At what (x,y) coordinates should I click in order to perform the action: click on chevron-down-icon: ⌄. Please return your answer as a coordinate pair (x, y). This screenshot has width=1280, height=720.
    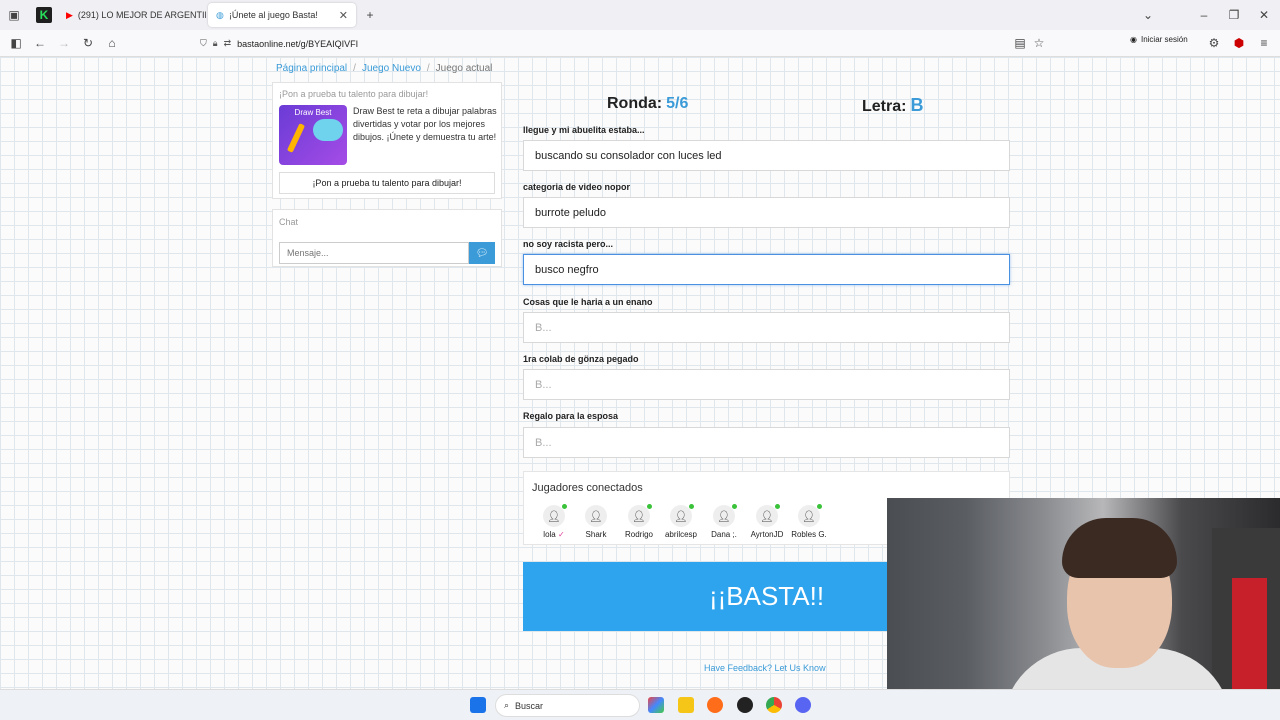
    Looking at the image, I should click on (1148, 15).